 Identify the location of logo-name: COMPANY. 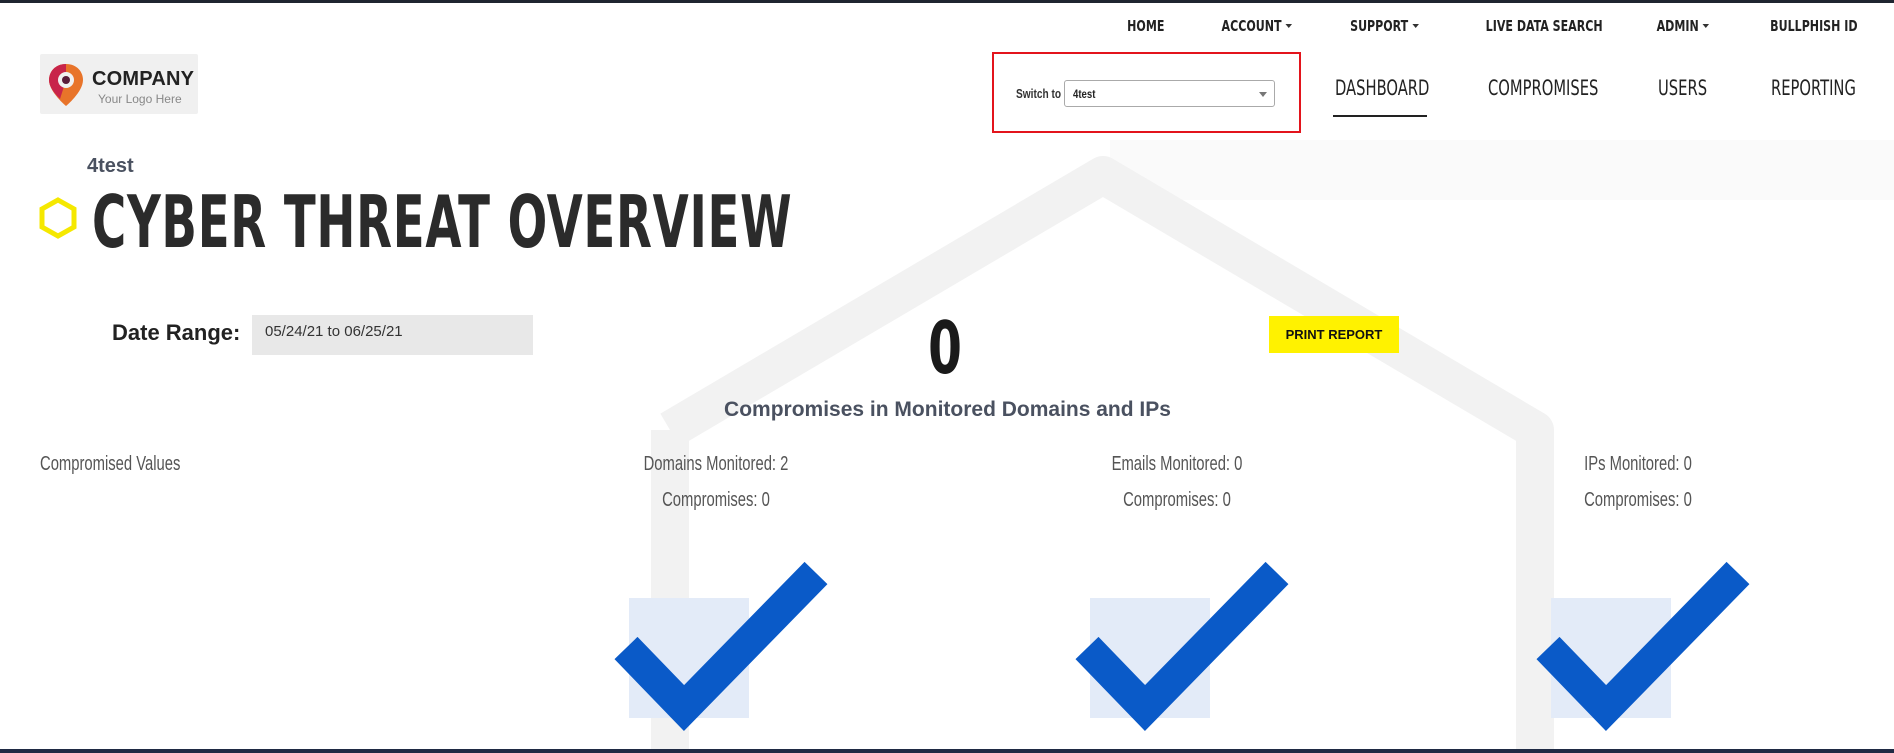
(143, 79).